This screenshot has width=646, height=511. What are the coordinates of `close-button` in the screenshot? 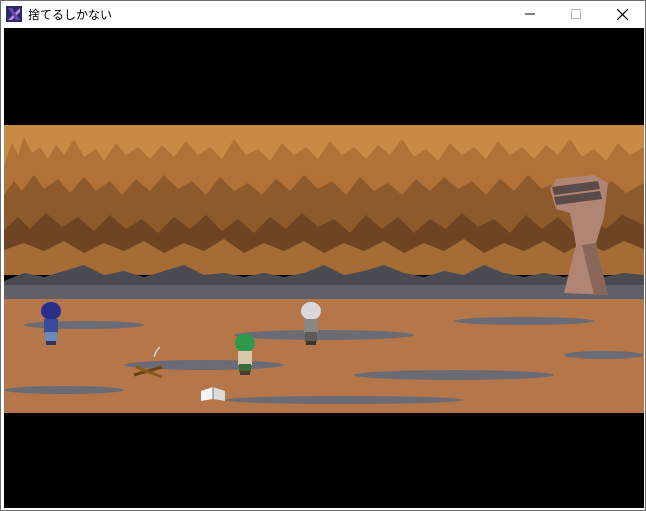 It's located at (622, 14).